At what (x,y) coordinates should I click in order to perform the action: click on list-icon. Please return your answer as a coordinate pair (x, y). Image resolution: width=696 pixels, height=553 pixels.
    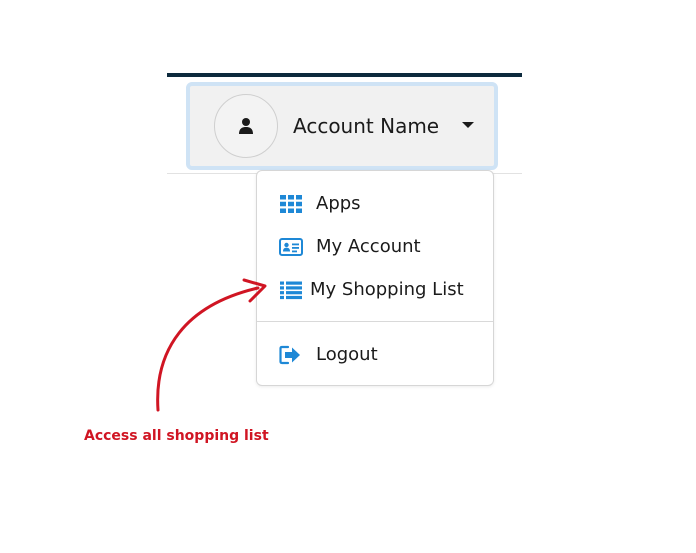
    Looking at the image, I should click on (291, 290).